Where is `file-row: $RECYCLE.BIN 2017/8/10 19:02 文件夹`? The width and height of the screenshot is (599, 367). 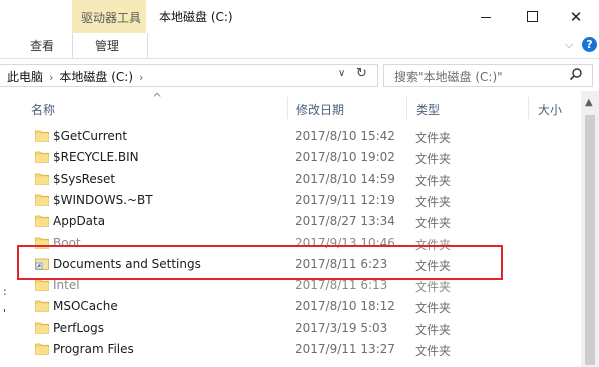 file-row: $RECYCLE.BIN 2017/8/10 19:02 文件夹 is located at coordinates (295, 157).